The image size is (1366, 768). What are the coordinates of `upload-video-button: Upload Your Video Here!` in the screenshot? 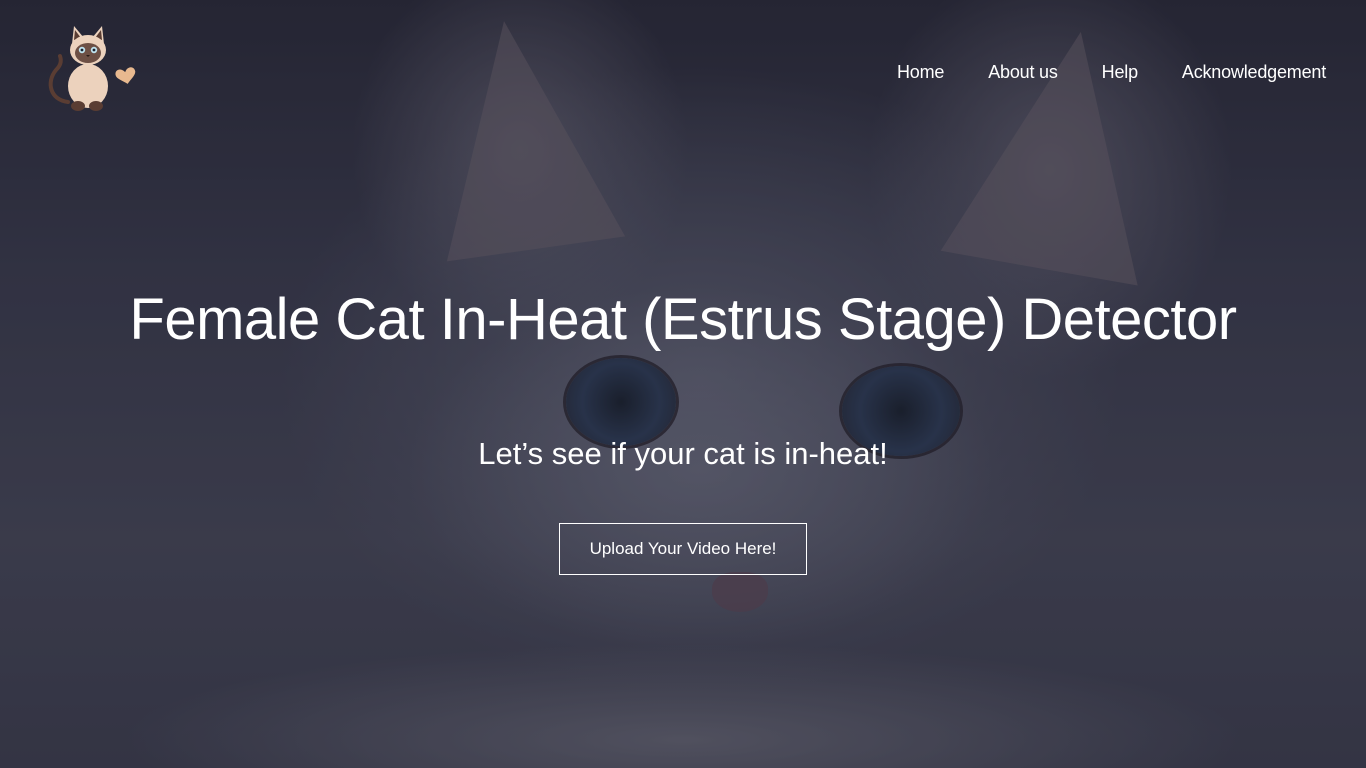 It's located at (683, 549).